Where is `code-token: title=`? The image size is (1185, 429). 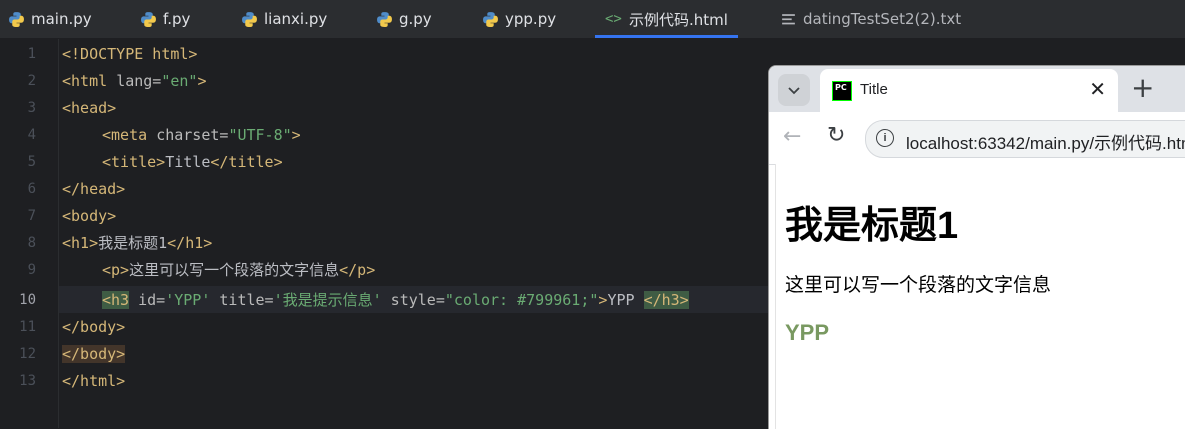
code-token: title= is located at coordinates (242, 300).